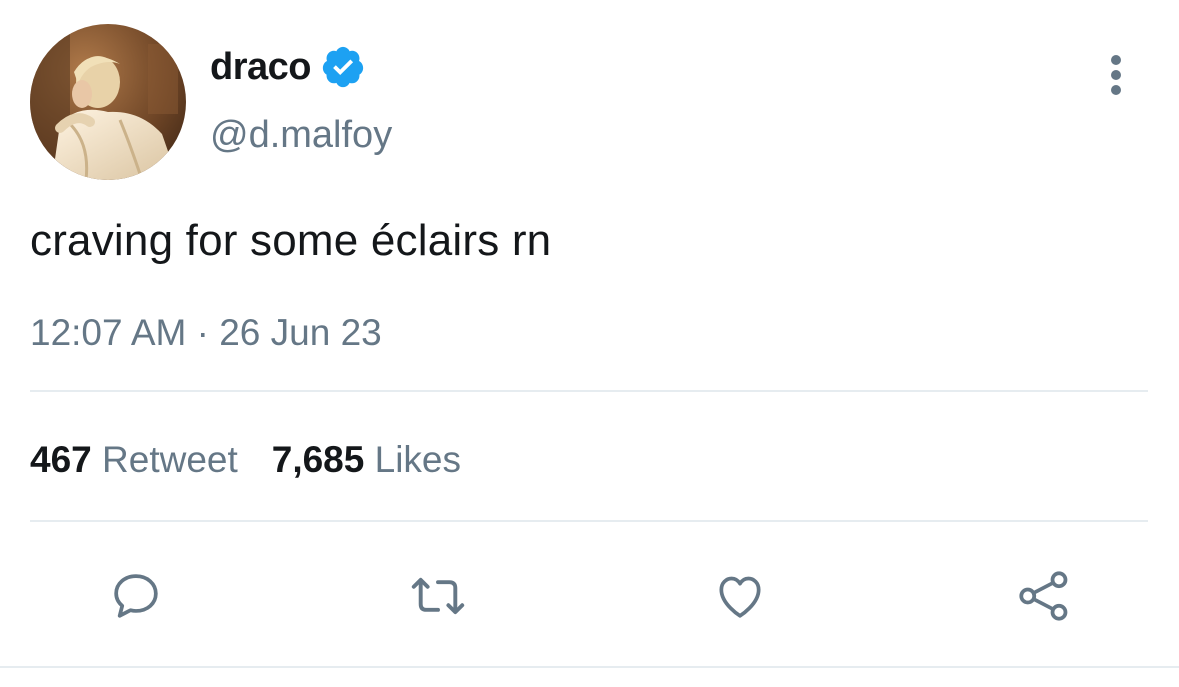 Image resolution: width=1179 pixels, height=687 pixels. Describe the element at coordinates (291, 240) in the screenshot. I see `tweet-text: craving for some éclairs rn` at that location.